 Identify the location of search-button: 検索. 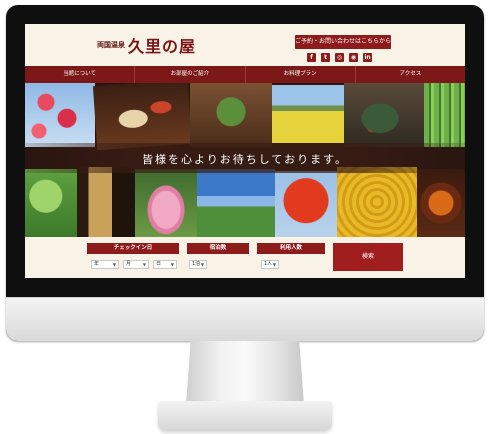
(368, 257).